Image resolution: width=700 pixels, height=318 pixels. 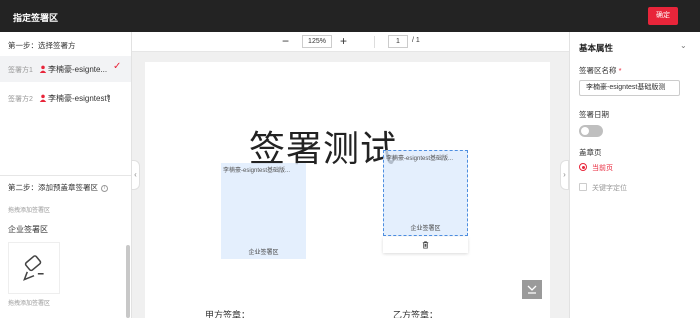 What do you see at coordinates (128, 281) in the screenshot?
I see `scrollbar` at bounding box center [128, 281].